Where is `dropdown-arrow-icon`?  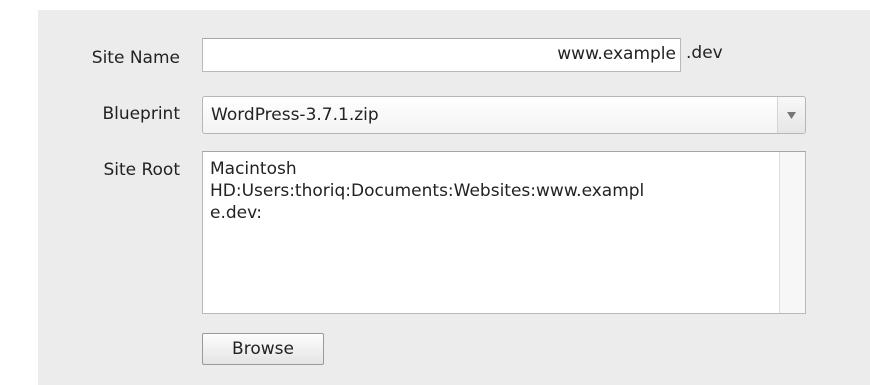
dropdown-arrow-icon is located at coordinates (791, 115).